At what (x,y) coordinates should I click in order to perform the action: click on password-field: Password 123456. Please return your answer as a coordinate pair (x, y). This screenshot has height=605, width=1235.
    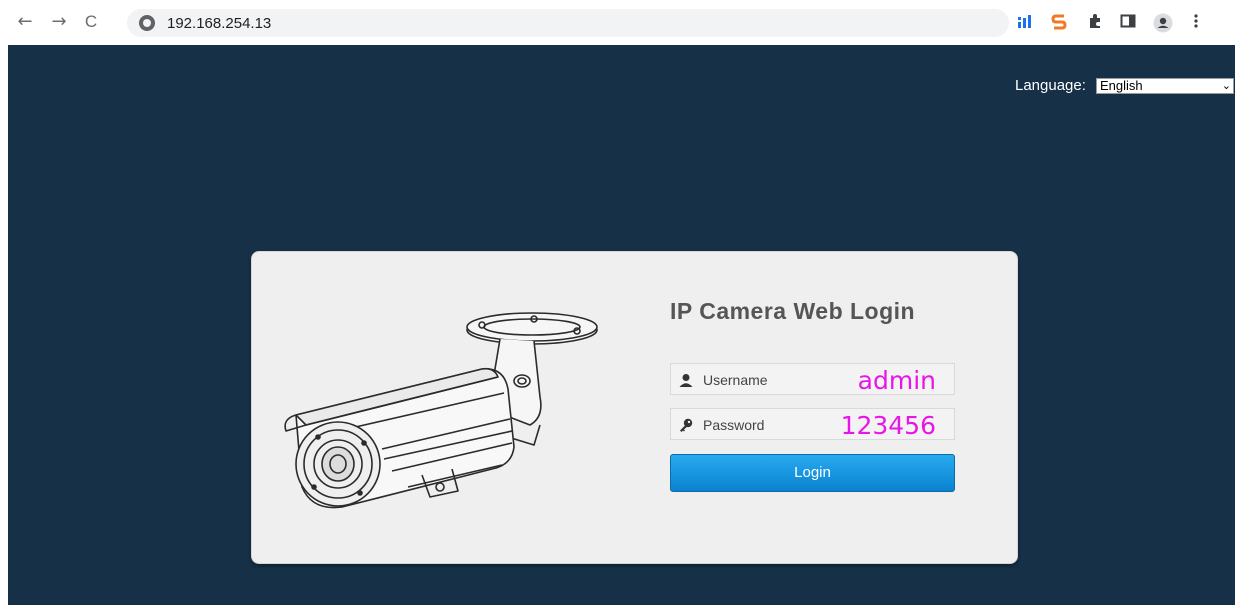
    Looking at the image, I should click on (812, 424).